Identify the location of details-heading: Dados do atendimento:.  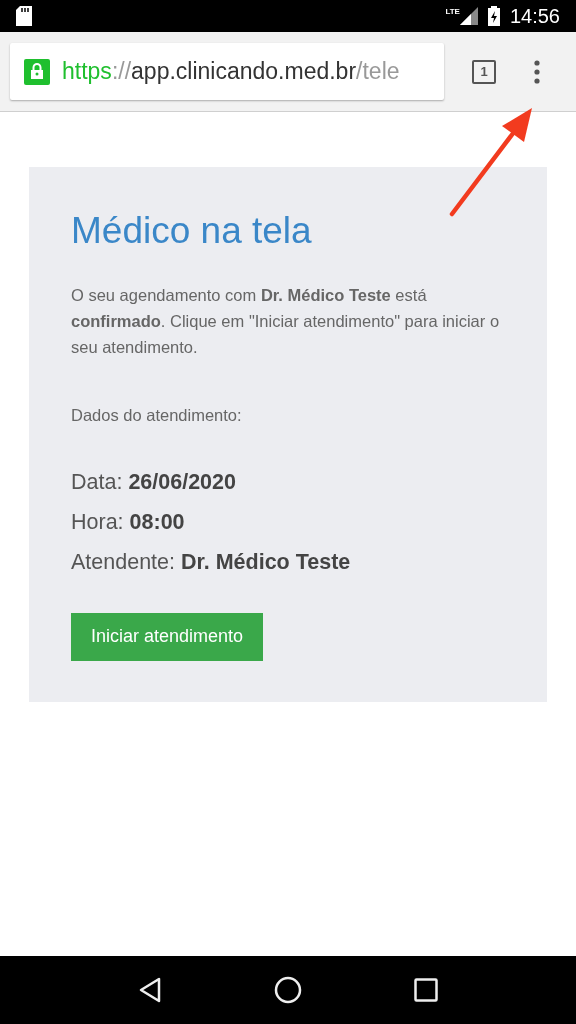
(157, 415).